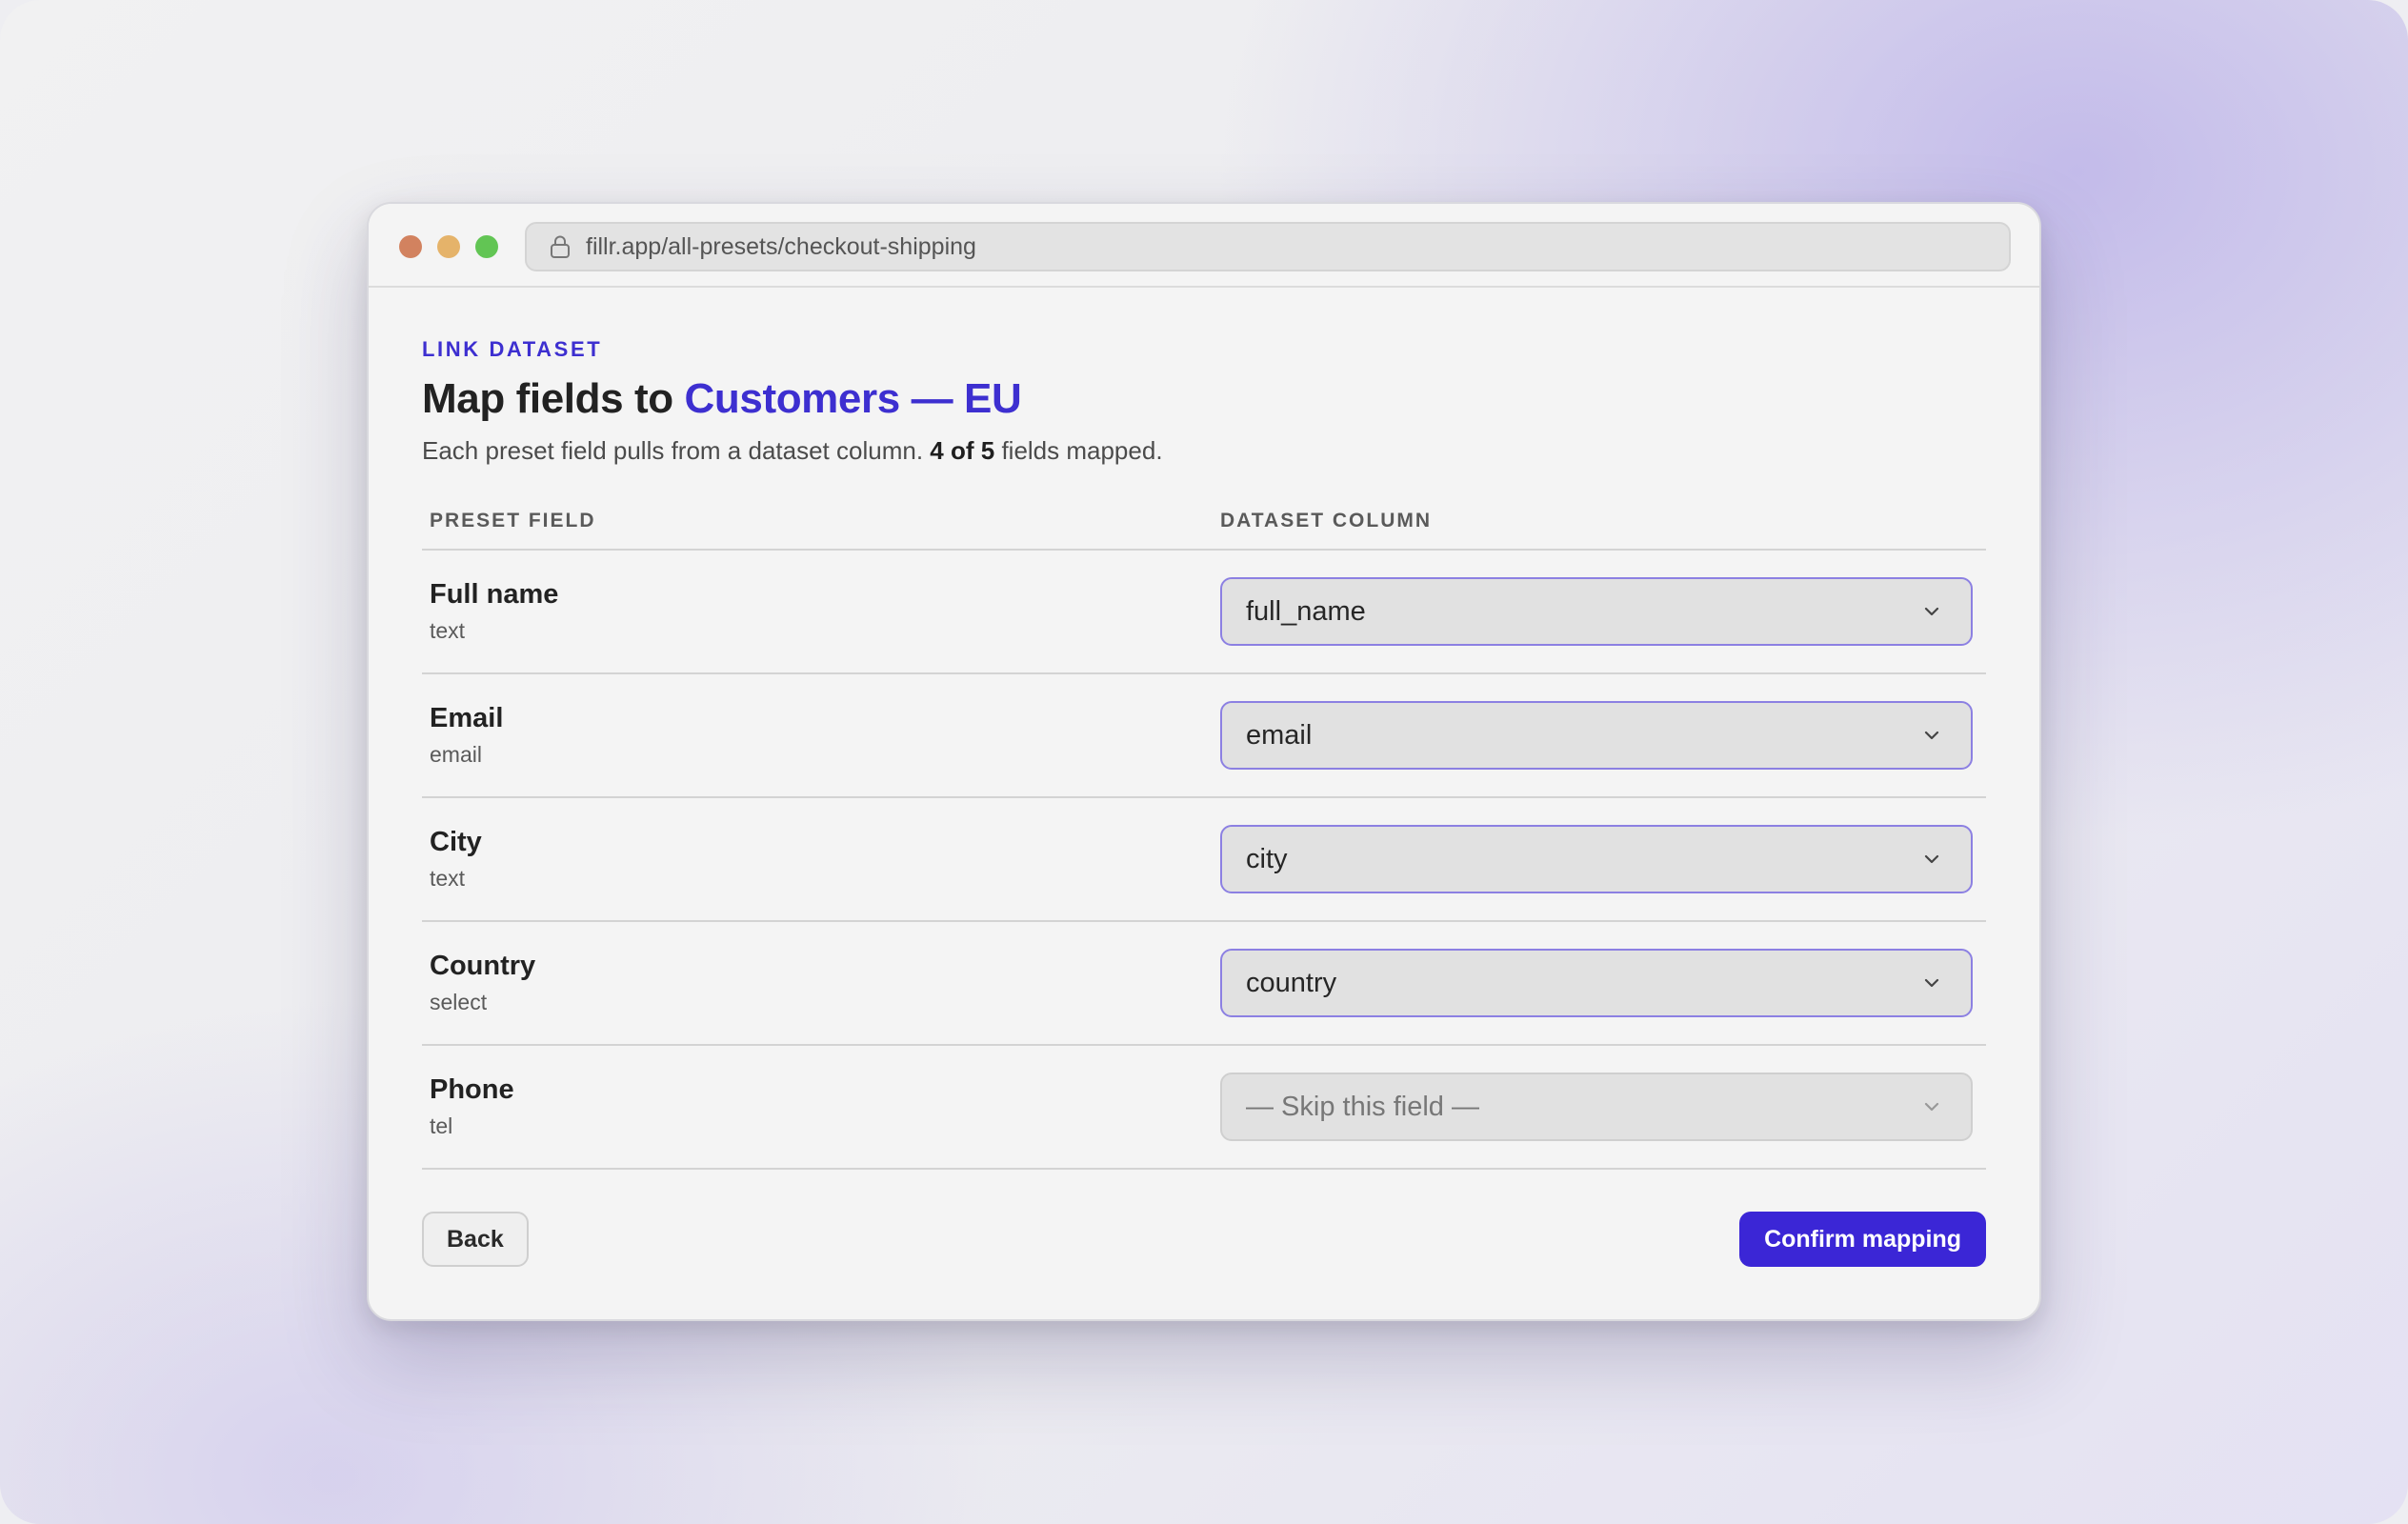 This screenshot has width=2408, height=1524. What do you see at coordinates (1267, 858) in the screenshot?
I see `select-value: city` at bounding box center [1267, 858].